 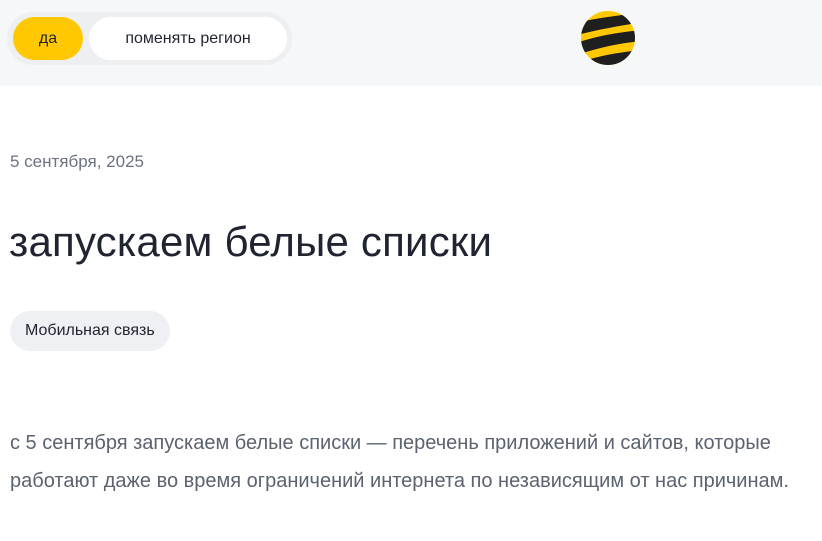 What do you see at coordinates (608, 38) in the screenshot?
I see `beeline-logo-icon` at bounding box center [608, 38].